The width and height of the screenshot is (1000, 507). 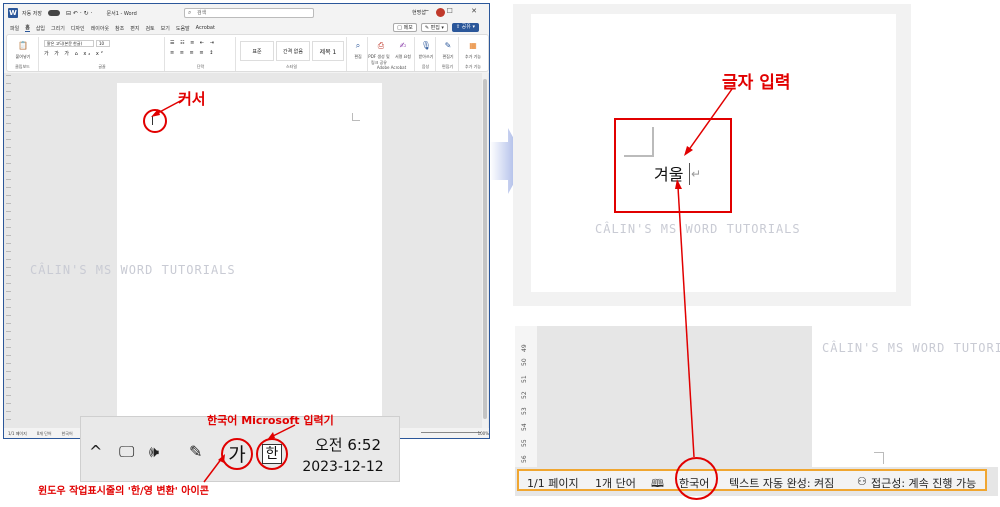 I want to click on microphone-icon: 🎙, so click(x=426, y=47).